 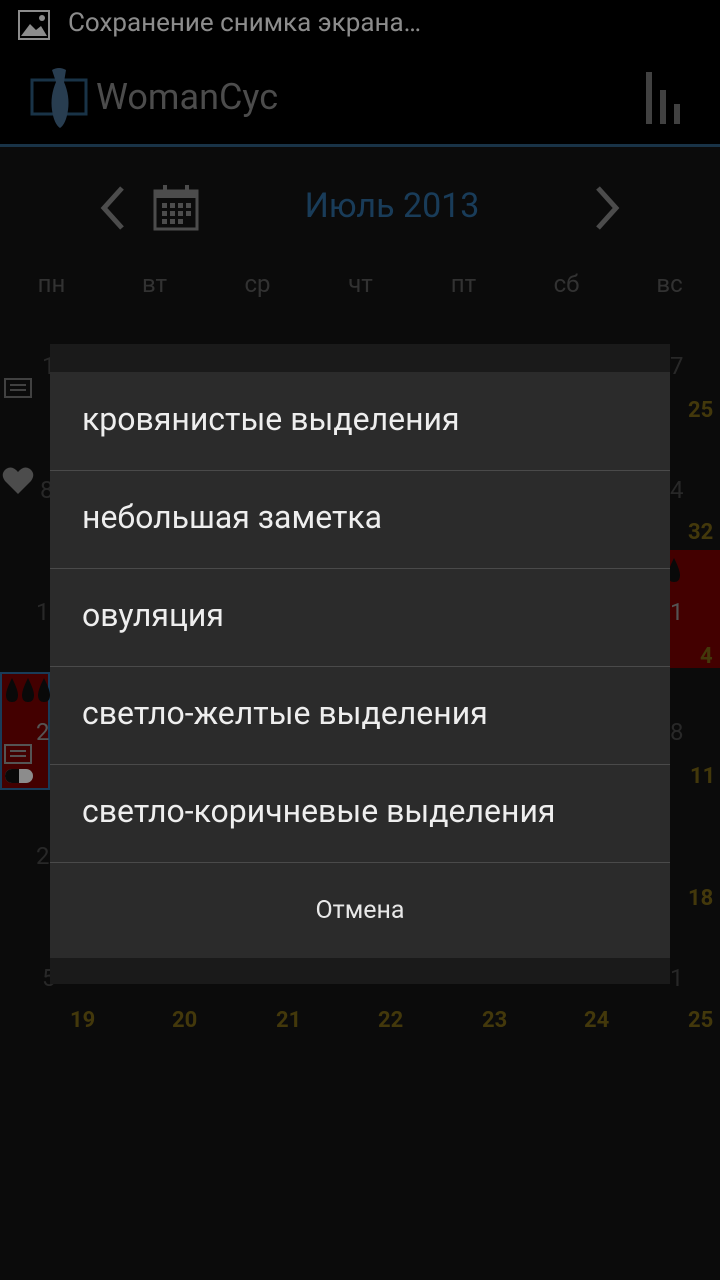 I want to click on option-label: светло-желтые выделения, so click(x=285, y=713).